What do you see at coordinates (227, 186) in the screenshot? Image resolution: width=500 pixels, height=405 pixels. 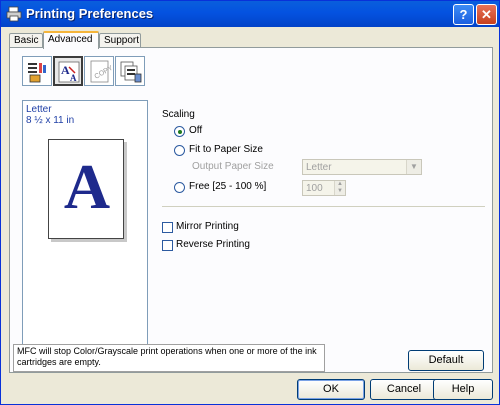 I see `free-scaling-label: Free [25 - 100 %]` at bounding box center [227, 186].